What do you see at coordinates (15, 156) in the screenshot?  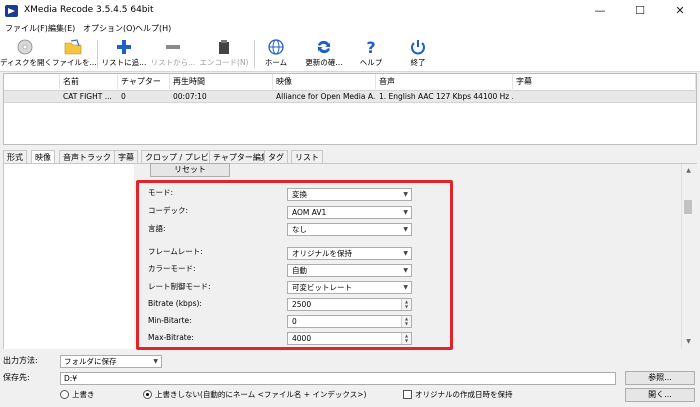 I see `tab-format: 形式` at bounding box center [15, 156].